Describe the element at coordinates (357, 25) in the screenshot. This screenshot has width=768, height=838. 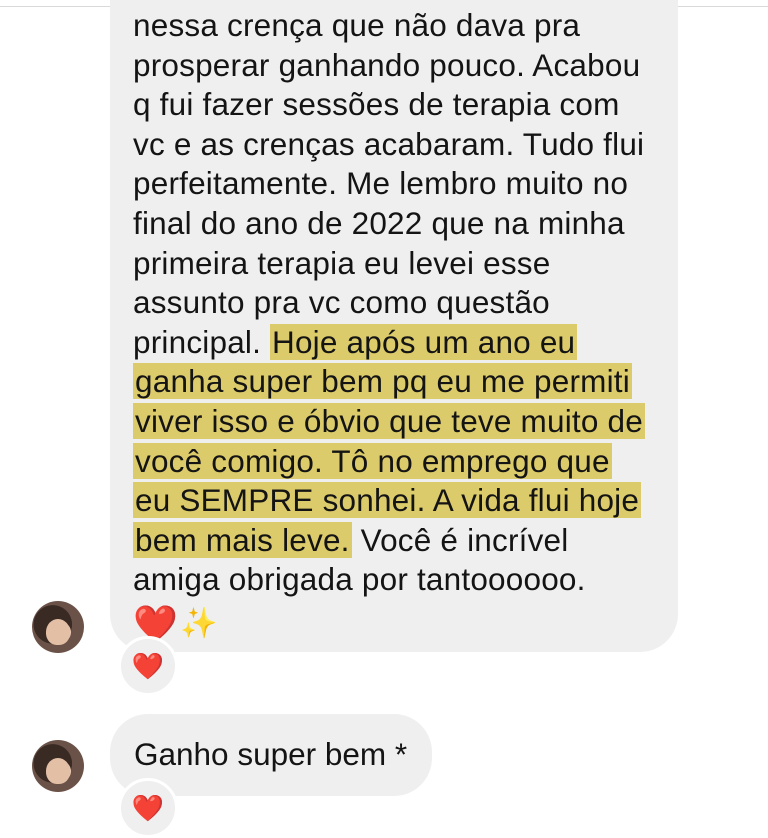
I see `message-line: nessa crença que não dava pra` at that location.